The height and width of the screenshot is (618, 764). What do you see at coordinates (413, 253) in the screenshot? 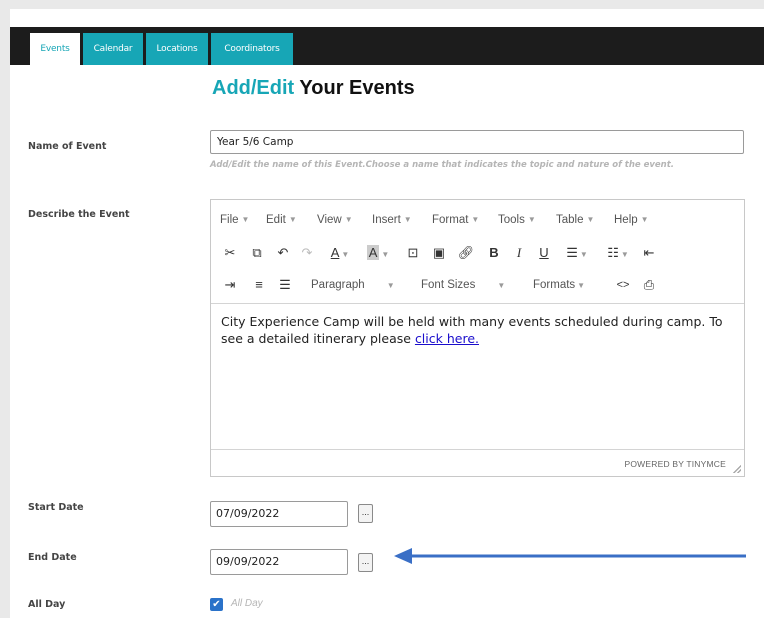
I see `media-icon: ⊡` at bounding box center [413, 253].